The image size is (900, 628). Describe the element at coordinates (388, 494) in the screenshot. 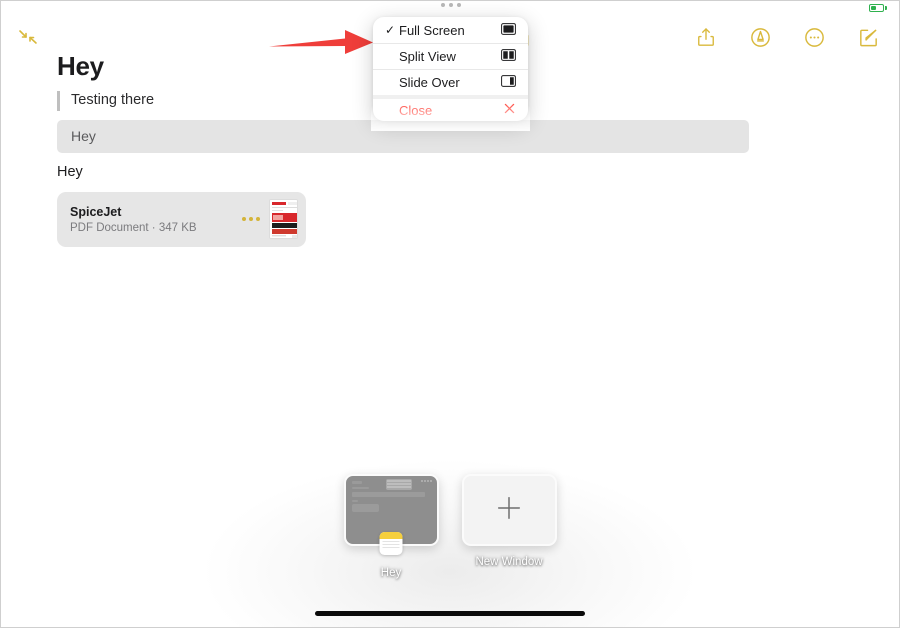

I see `mini-highlight` at that location.